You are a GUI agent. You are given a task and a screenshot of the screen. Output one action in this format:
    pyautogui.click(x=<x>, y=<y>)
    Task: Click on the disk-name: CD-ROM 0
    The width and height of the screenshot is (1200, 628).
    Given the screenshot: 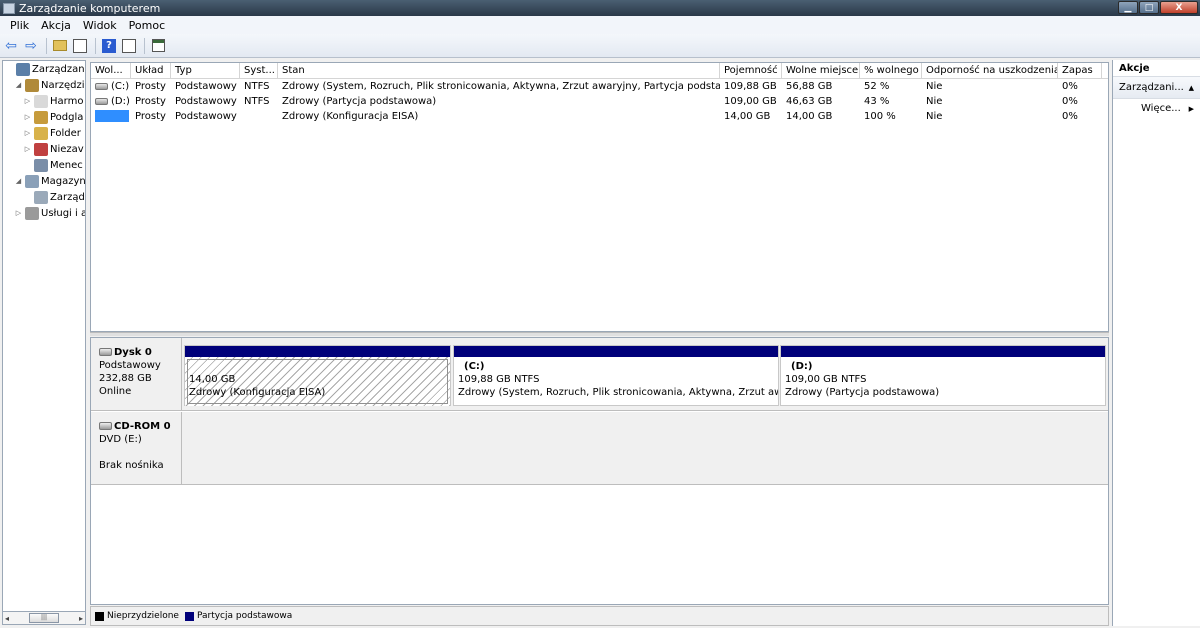 What is the action you would take?
    pyautogui.click(x=142, y=426)
    